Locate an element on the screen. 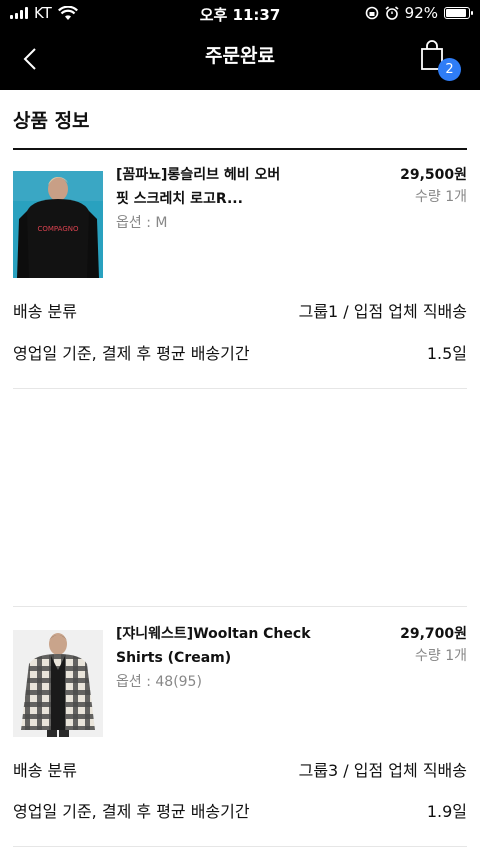 The height and width of the screenshot is (854, 480). status-right: 92% is located at coordinates (419, 13).